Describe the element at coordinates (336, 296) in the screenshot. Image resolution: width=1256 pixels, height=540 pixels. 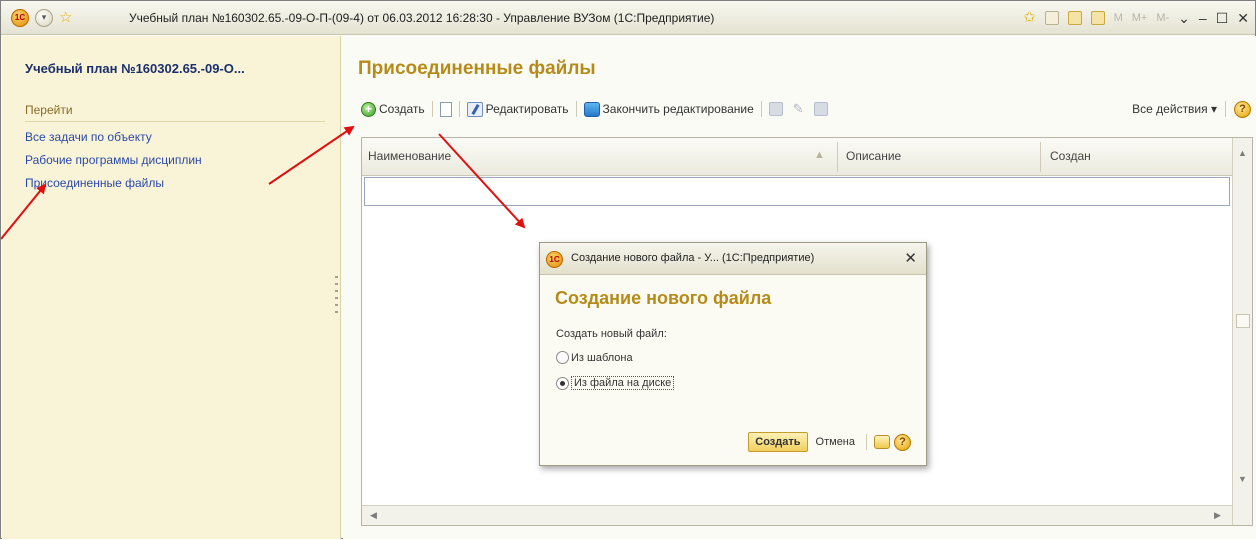
I see `panel-splitter` at that location.